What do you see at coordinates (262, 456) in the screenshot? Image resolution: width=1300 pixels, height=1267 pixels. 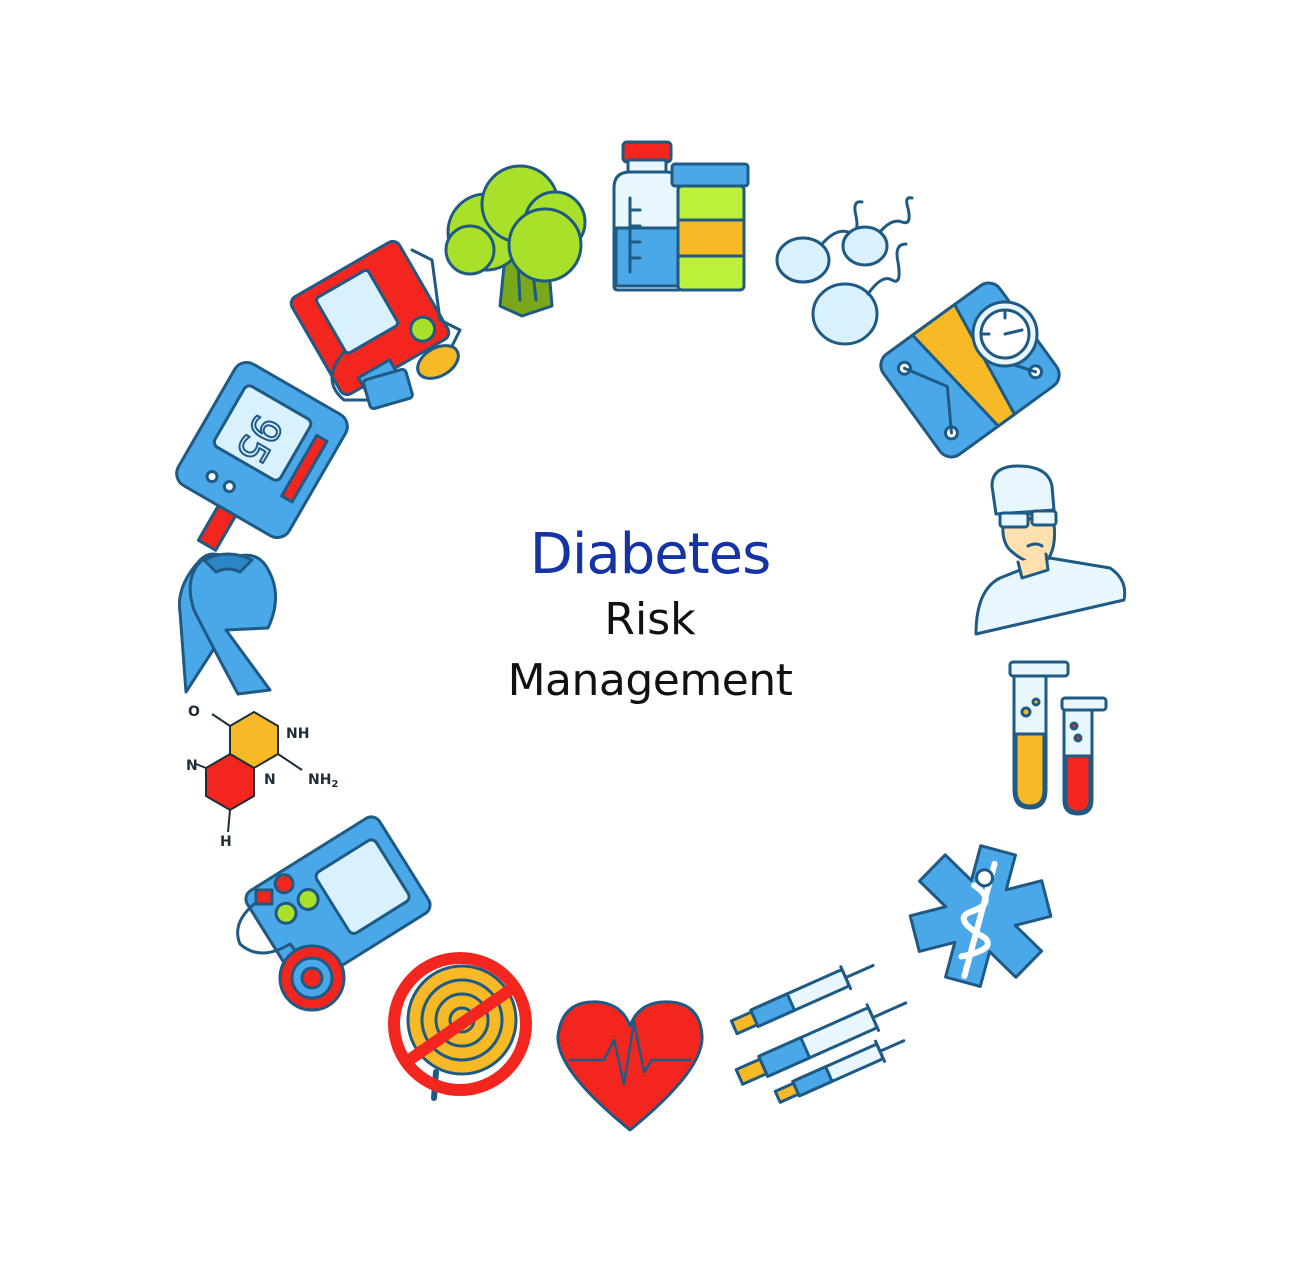 I see `glucometer-icon: 95` at bounding box center [262, 456].